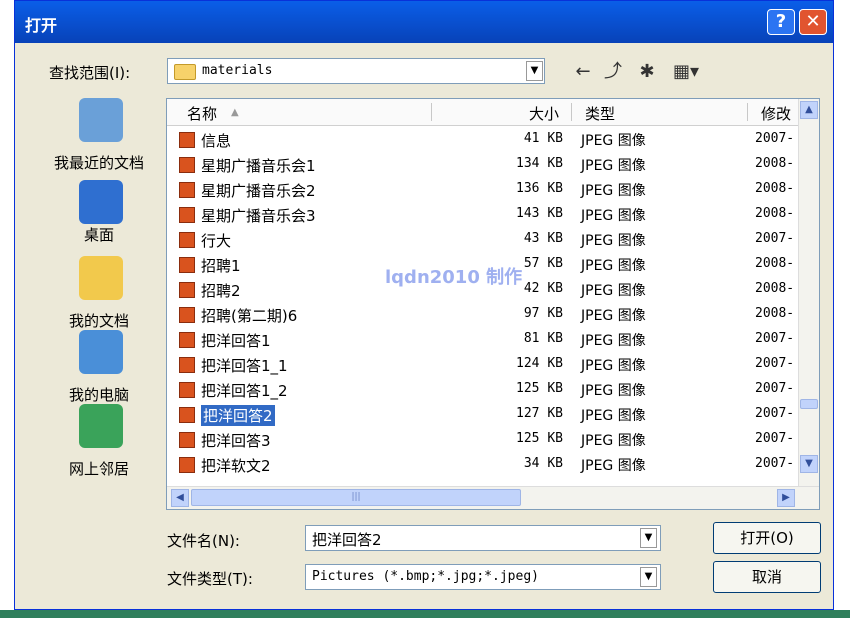 The height and width of the screenshot is (618, 850). I want to click on place-recent: 我最近的文档, so click(99, 135).